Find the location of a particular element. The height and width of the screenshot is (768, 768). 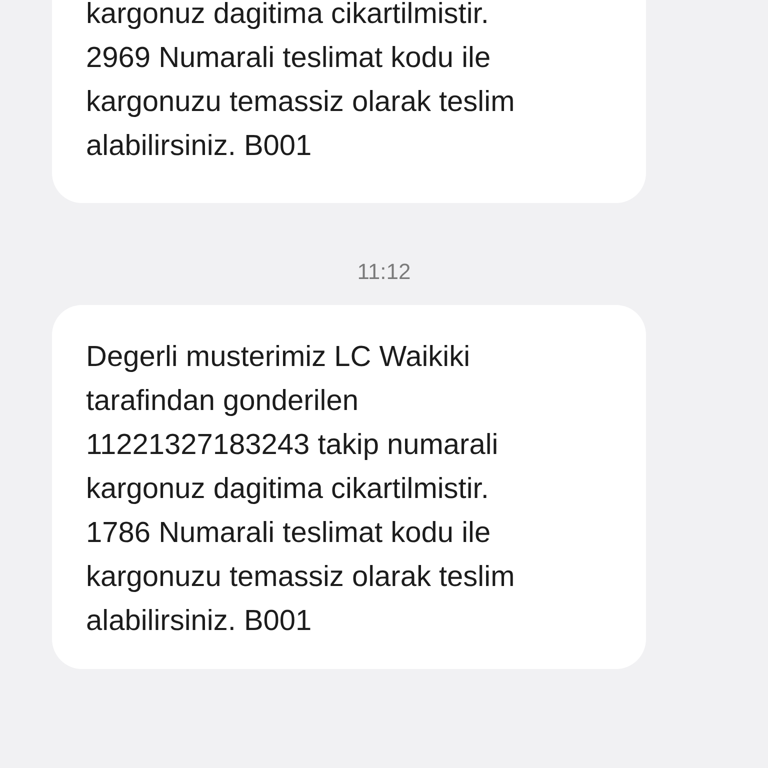

message-text: kargonuz dagitima cikartilmistir. 2969 Numarali teslimat kodu ile kargonuzu temassiz olarak teslim alabilirsiniz. B001 is located at coordinates (301, 82).